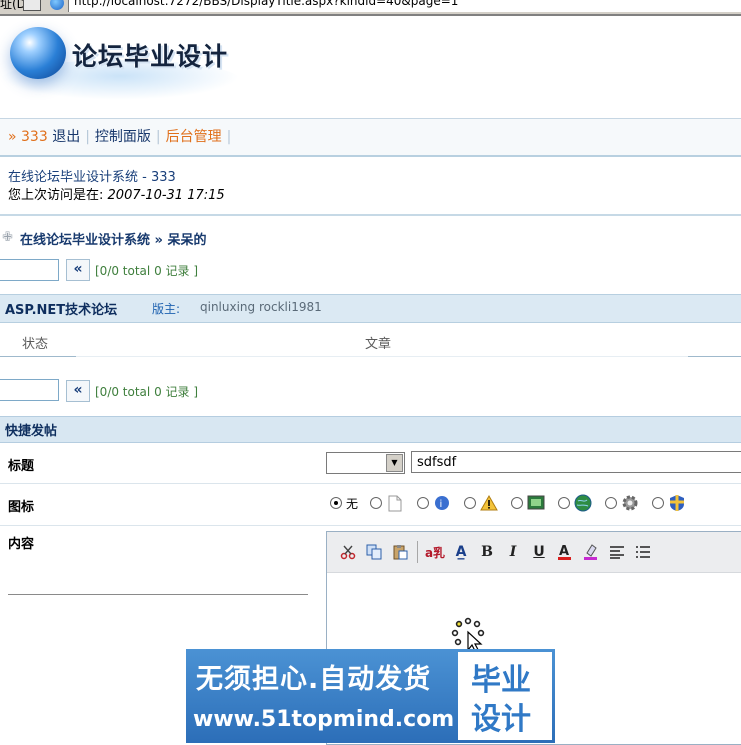  Describe the element at coordinates (336, 503) in the screenshot. I see `icon-radio-none` at that location.